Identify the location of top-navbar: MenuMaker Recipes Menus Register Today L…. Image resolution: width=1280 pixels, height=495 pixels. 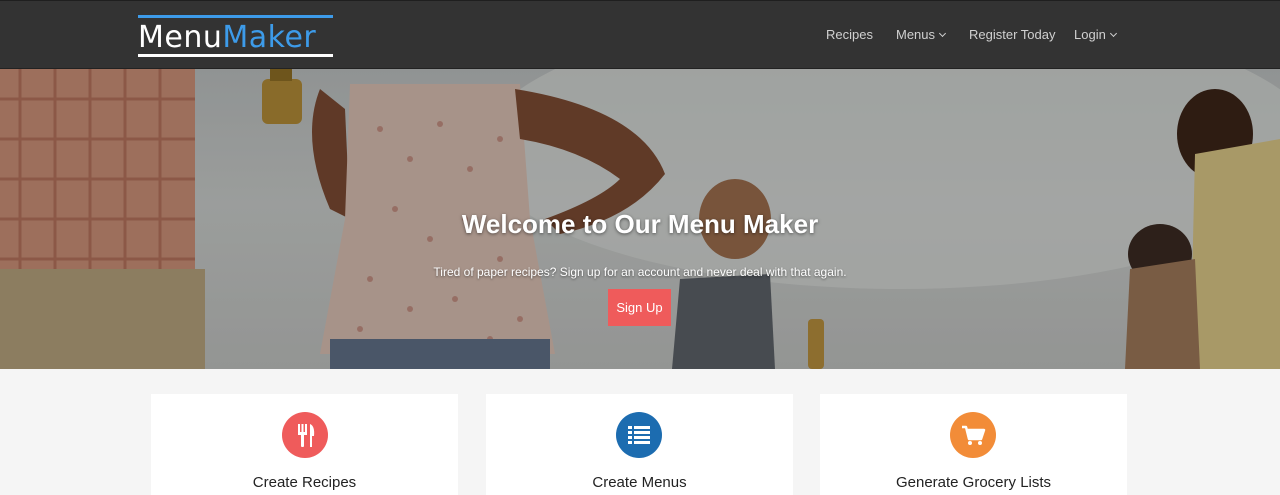
(640, 34).